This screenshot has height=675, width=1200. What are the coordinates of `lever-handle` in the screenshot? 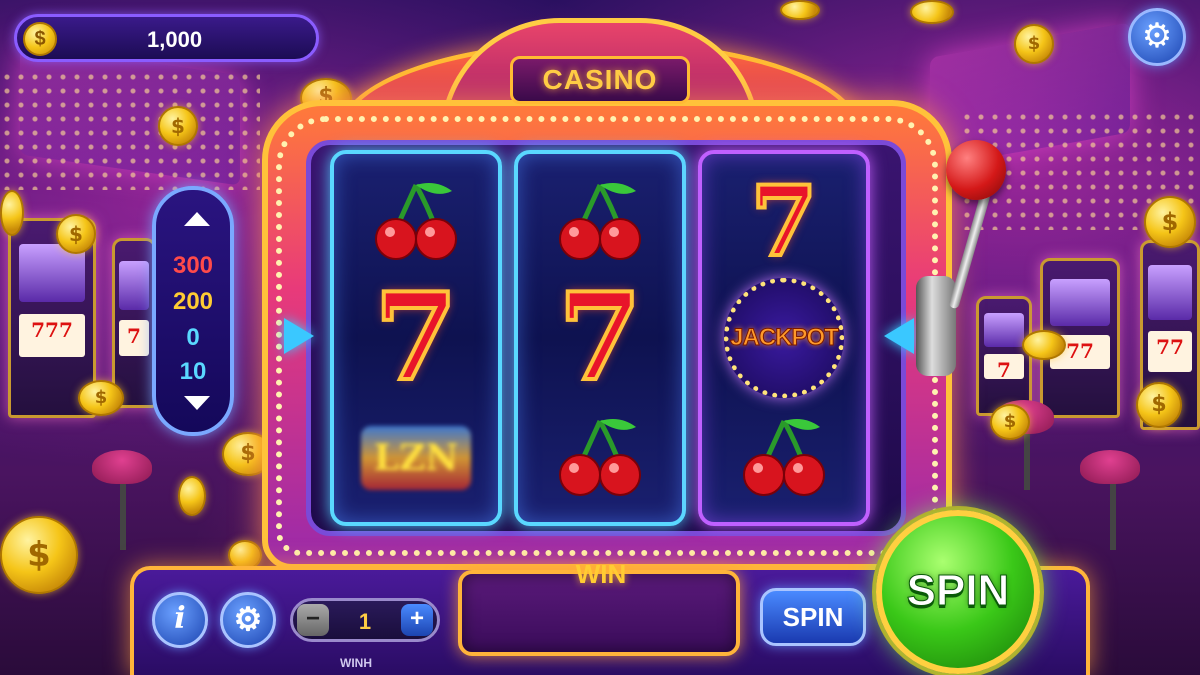 It's located at (976, 170).